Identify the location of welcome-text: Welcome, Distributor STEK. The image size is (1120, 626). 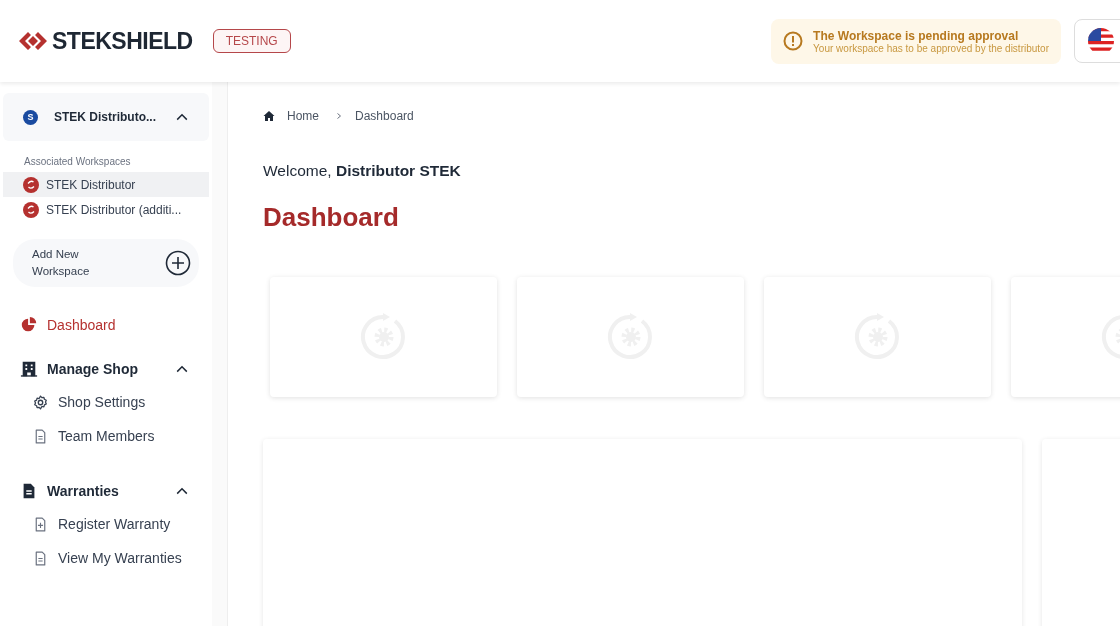
(362, 171).